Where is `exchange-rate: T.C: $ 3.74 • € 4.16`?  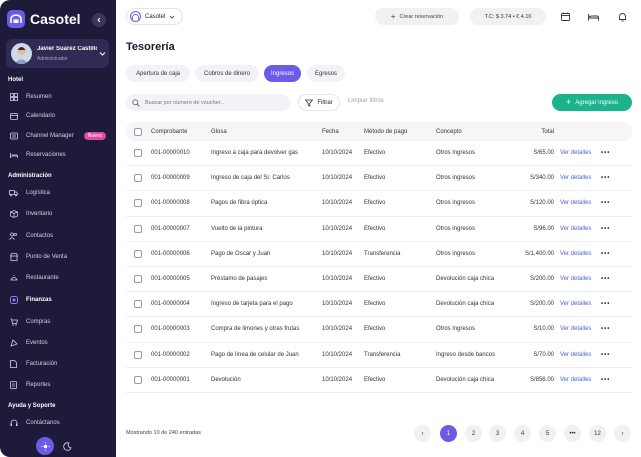
exchange-rate: T.C: $ 3.74 • € 4.16 is located at coordinates (508, 16).